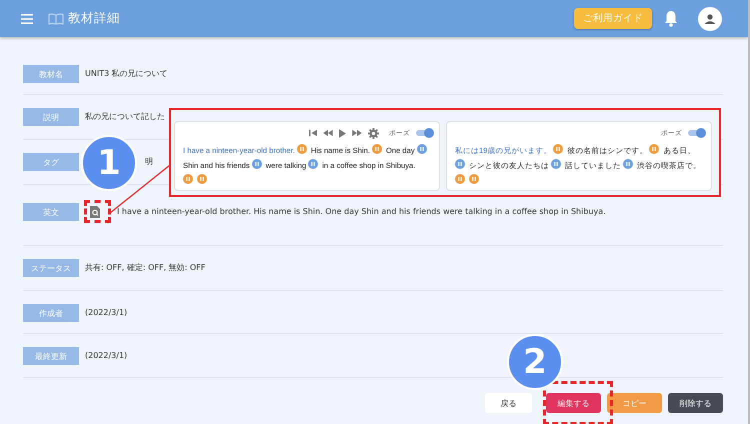  Describe the element at coordinates (126, 74) in the screenshot. I see `field-value: UNIT3 私の兄について` at that location.